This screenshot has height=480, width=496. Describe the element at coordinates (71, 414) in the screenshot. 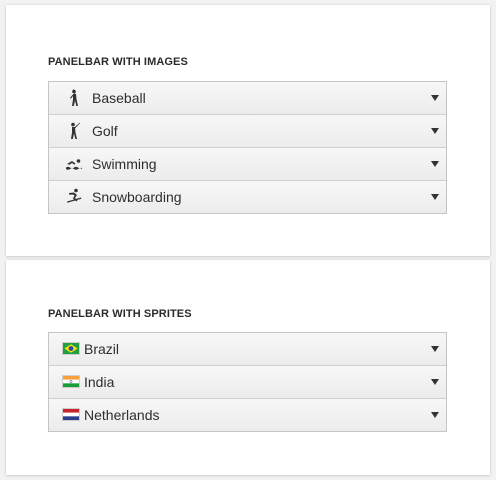

I see `netherlands-flag-icon` at that location.